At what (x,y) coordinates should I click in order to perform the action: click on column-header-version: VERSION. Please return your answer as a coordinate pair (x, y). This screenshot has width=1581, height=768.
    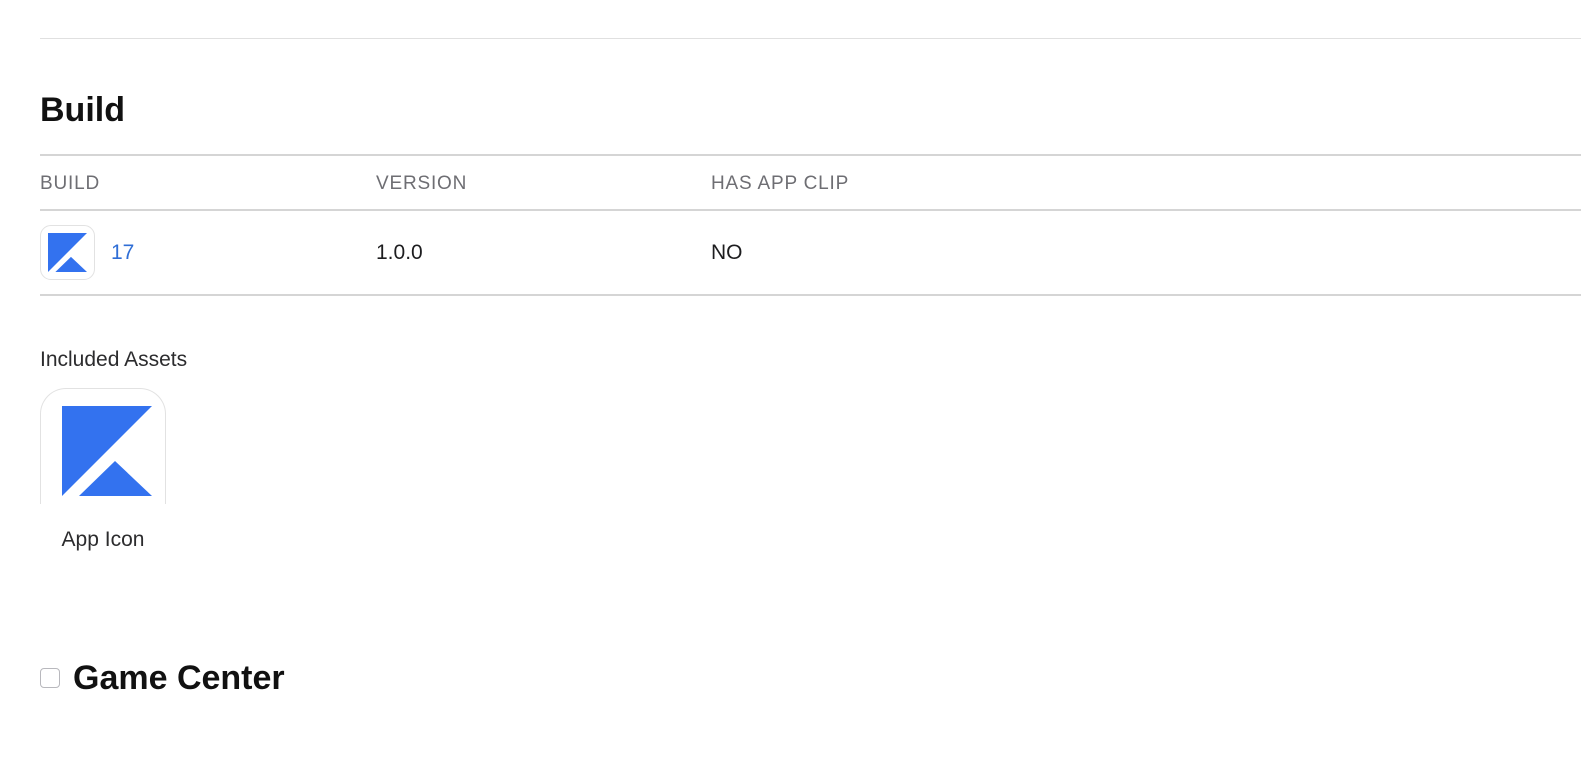
    Looking at the image, I should click on (422, 183).